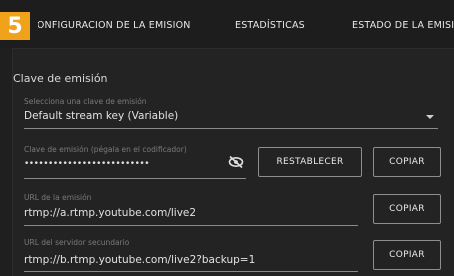 Image resolution: width=454 pixels, height=276 pixels. Describe the element at coordinates (191, 225) in the screenshot. I see `stream-url-underline` at that location.